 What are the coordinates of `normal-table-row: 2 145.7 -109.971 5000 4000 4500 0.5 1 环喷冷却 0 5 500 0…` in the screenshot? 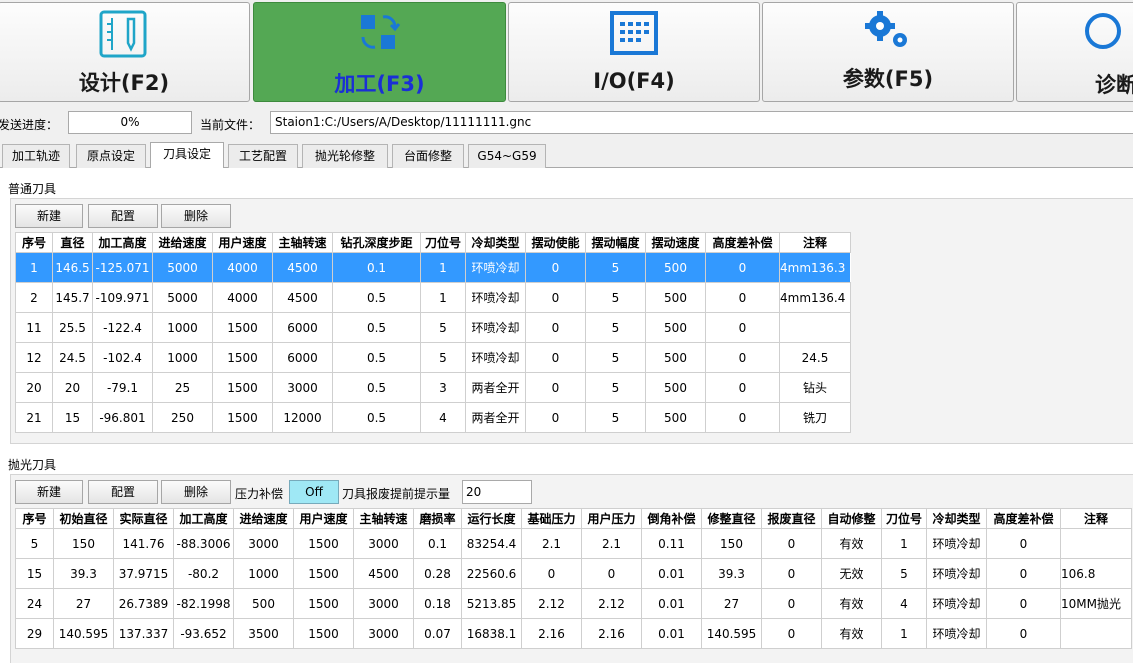 It's located at (433, 297).